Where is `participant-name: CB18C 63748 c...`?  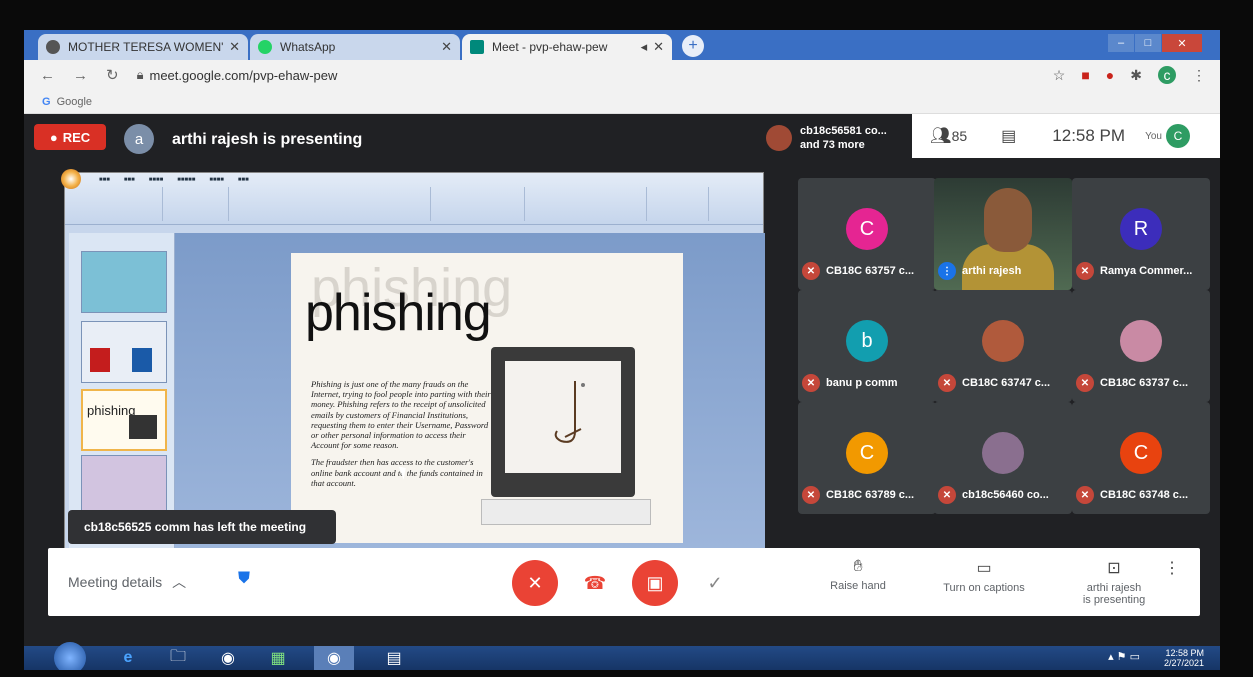
participant-name: CB18C 63748 c... is located at coordinates (1144, 495).